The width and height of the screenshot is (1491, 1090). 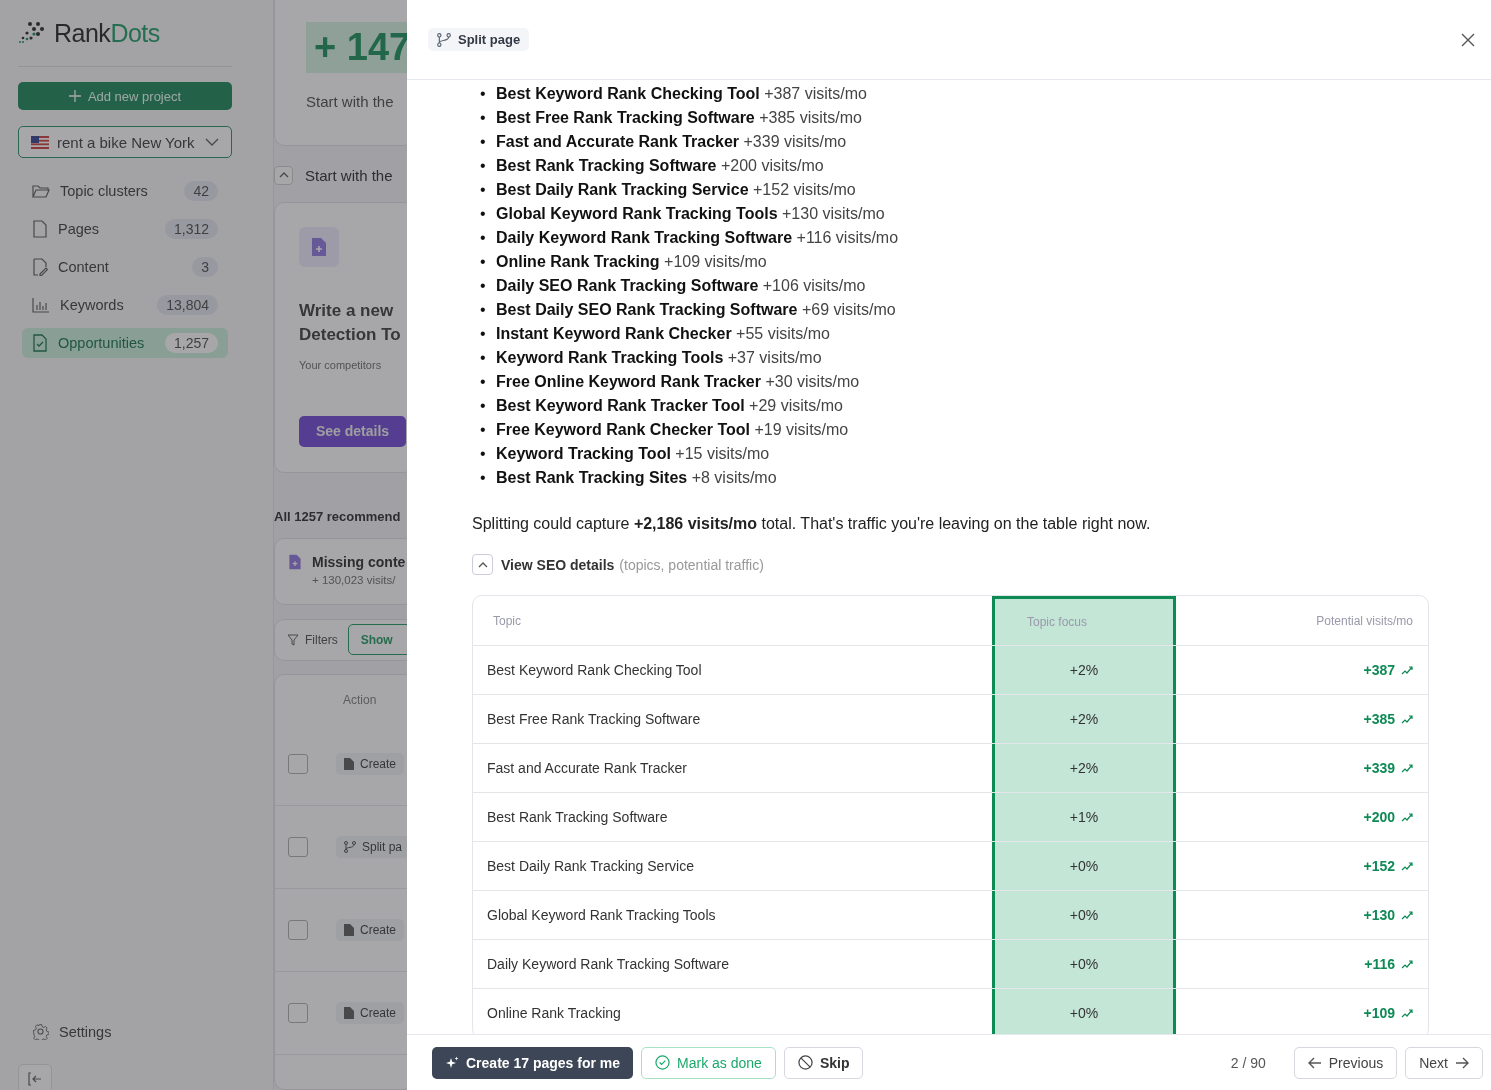 What do you see at coordinates (293, 639) in the screenshot?
I see `filter-icon` at bounding box center [293, 639].